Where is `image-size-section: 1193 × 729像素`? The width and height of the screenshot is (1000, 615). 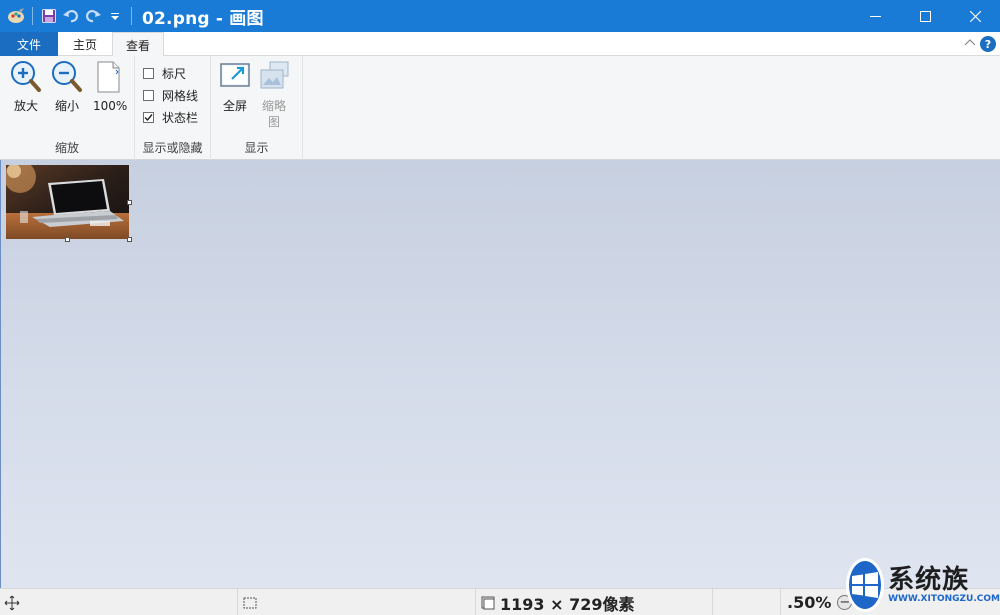
image-size-section: 1193 × 729像素 is located at coordinates (594, 602).